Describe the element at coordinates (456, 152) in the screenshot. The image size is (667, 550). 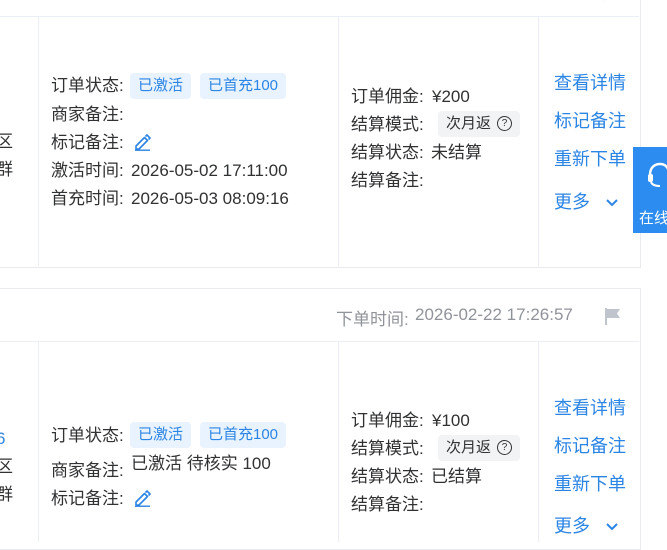
I see `settle-status-value: 未结算` at that location.